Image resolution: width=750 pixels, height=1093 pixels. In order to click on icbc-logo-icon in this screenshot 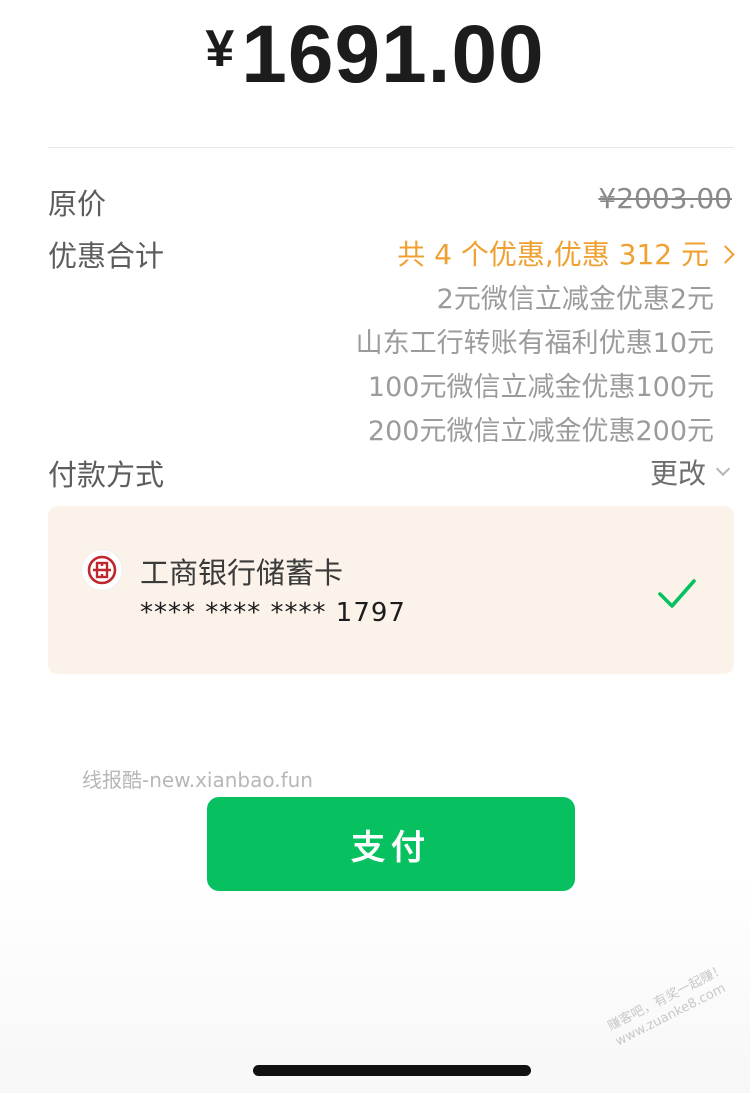, I will do `click(102, 570)`.